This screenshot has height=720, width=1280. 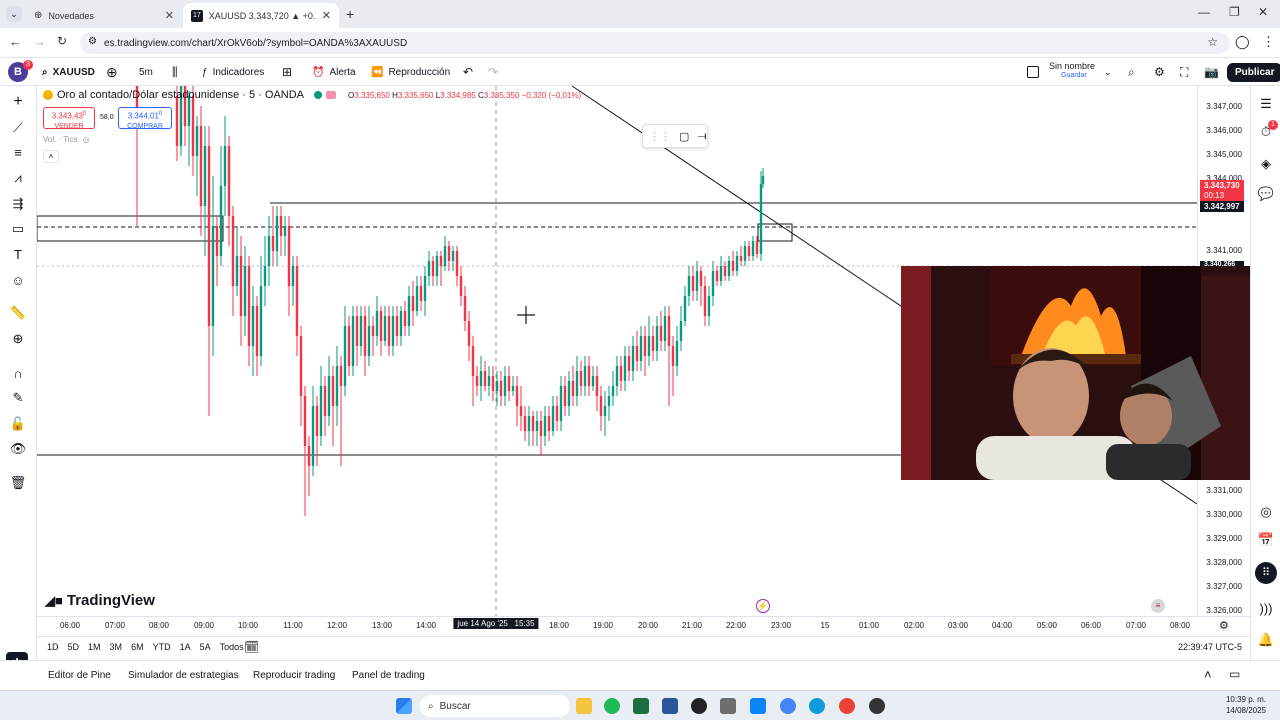 What do you see at coordinates (39, 41) in the screenshot?
I see `forward-icon: →` at bounding box center [39, 41].